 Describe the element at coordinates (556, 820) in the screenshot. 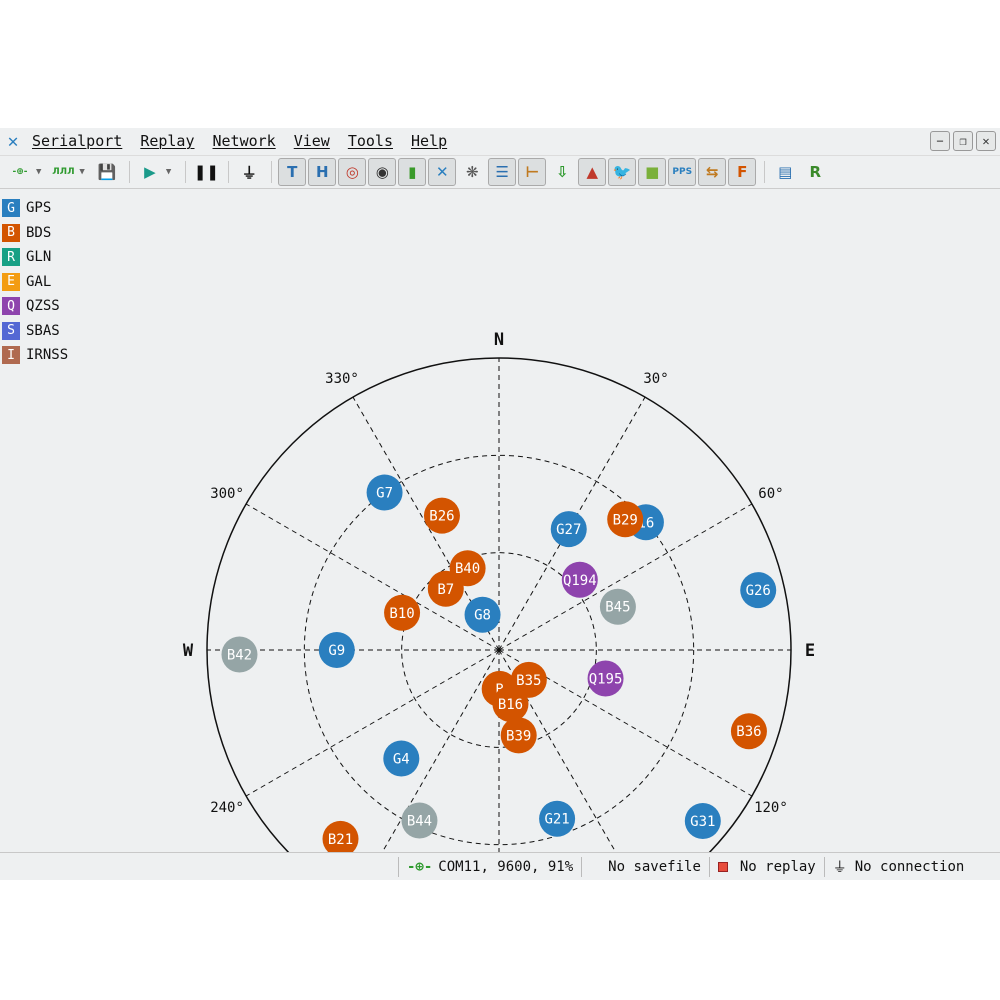

I see `satellite-label: G21` at that location.